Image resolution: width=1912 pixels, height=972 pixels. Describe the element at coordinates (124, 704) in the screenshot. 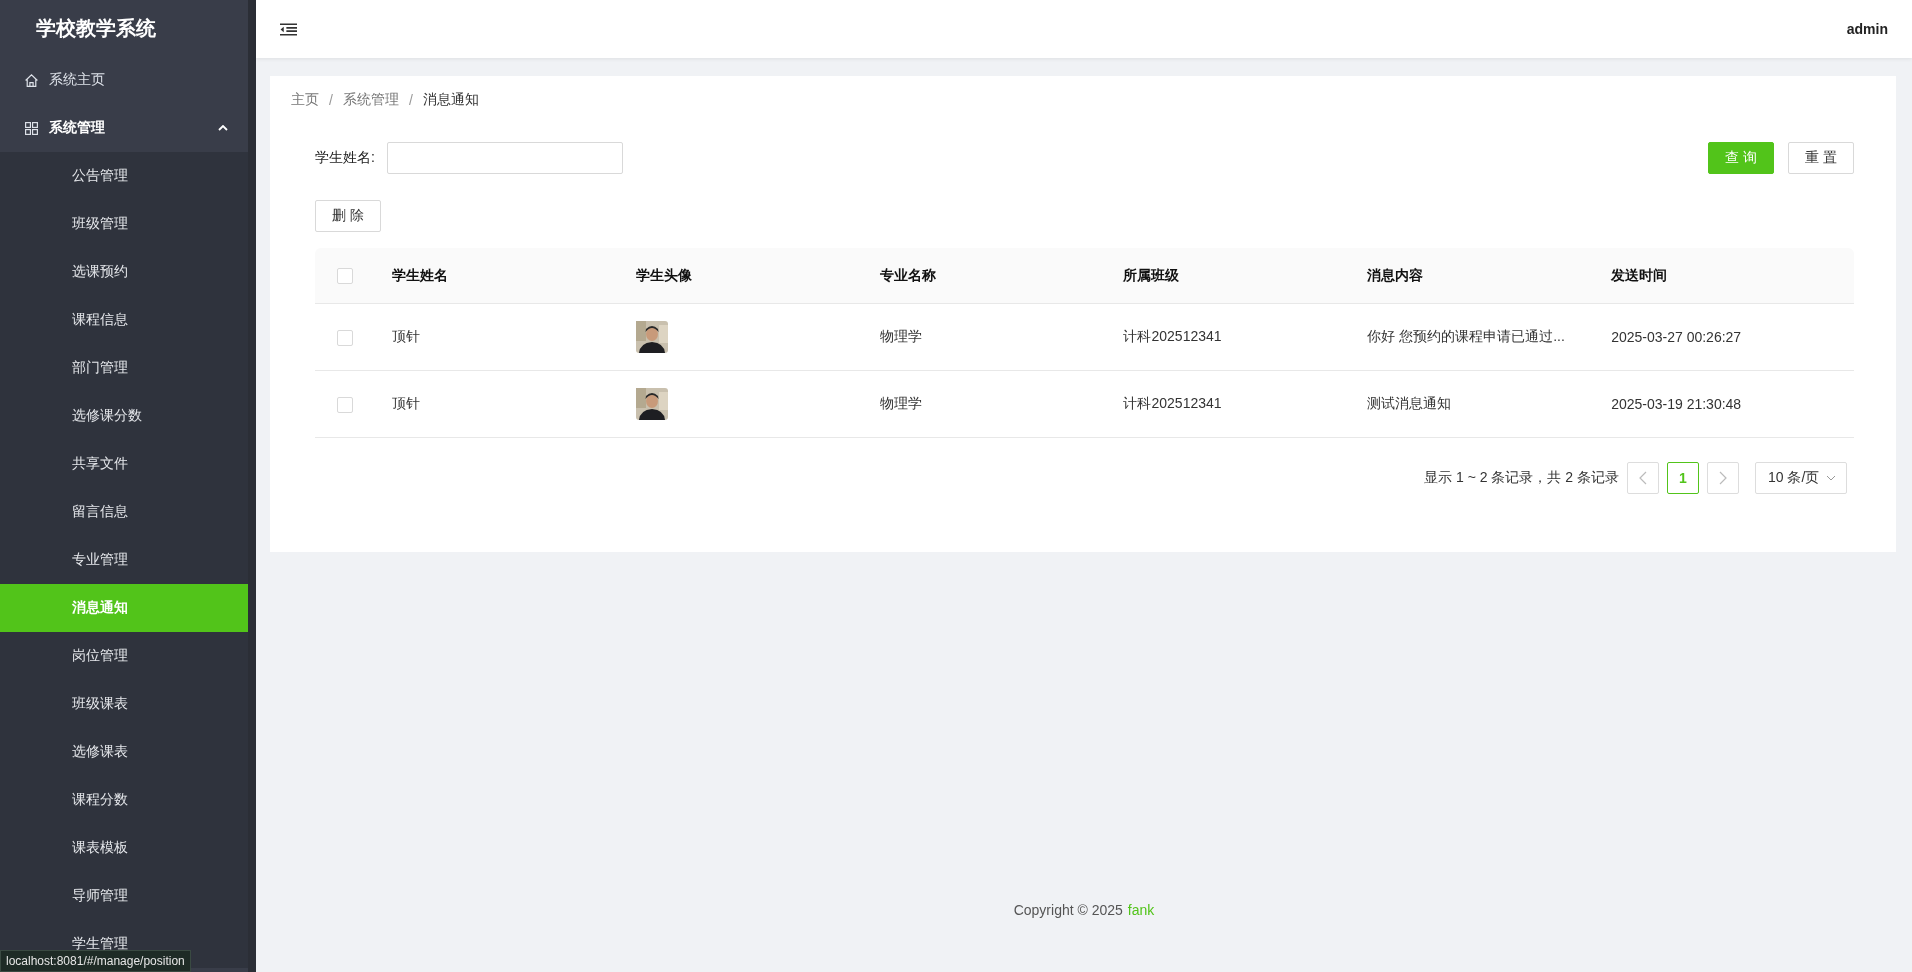

I see `nav-item: 班级课表` at that location.